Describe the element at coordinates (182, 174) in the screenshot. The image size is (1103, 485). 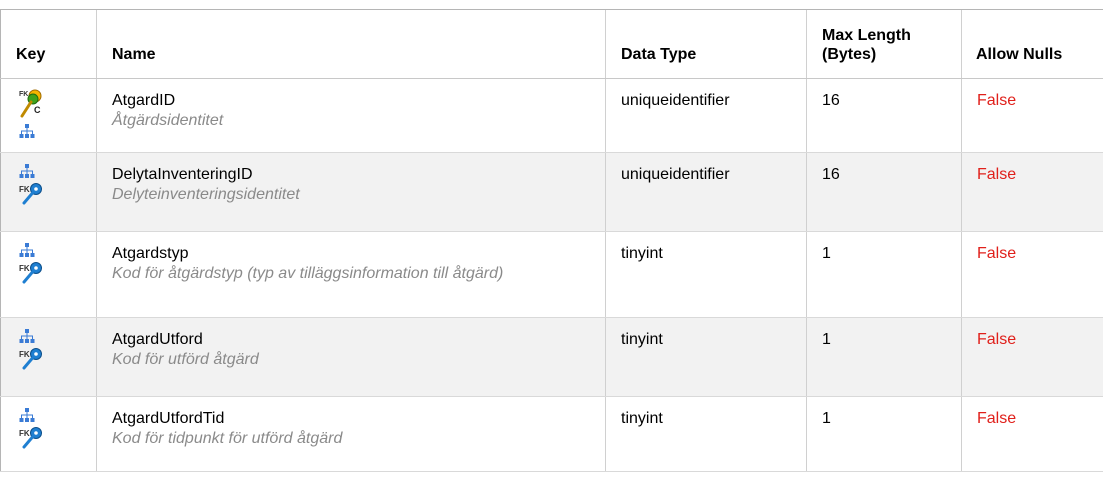
I see `column-name: DelytaInventeringID` at that location.